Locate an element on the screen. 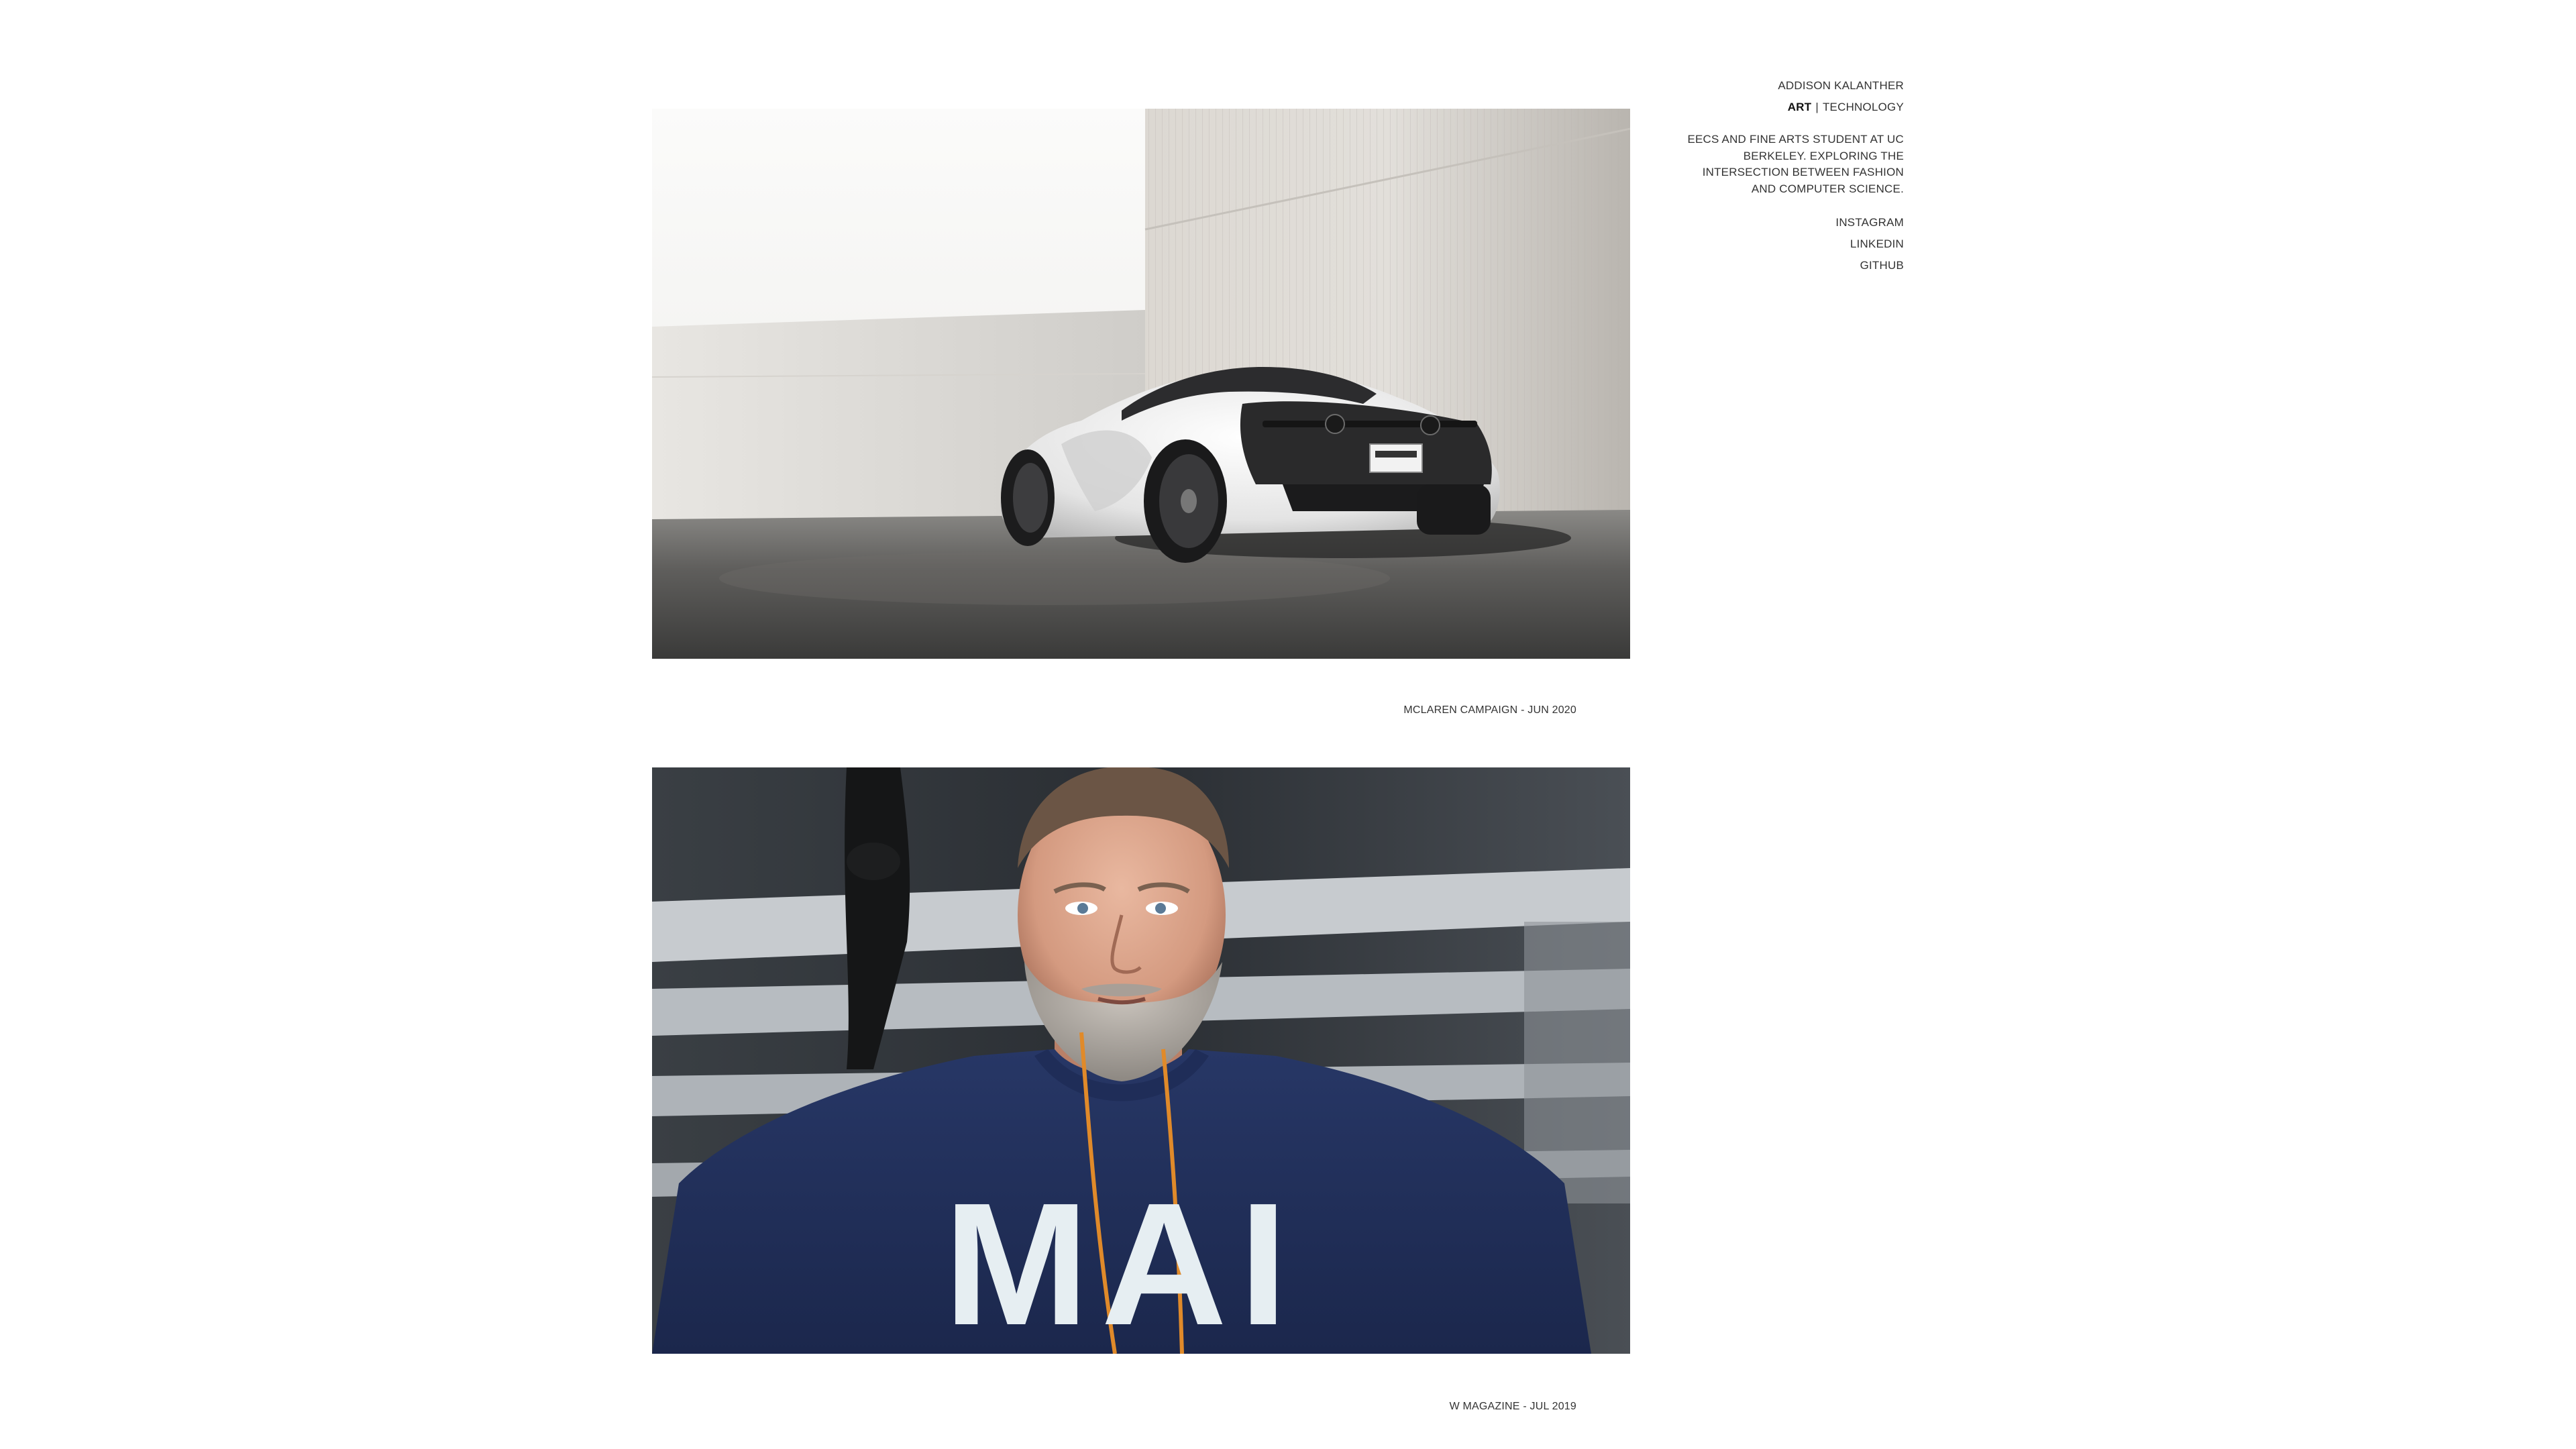 This screenshot has width=2576, height=1449. mclaren-car-image is located at coordinates (1141, 384).